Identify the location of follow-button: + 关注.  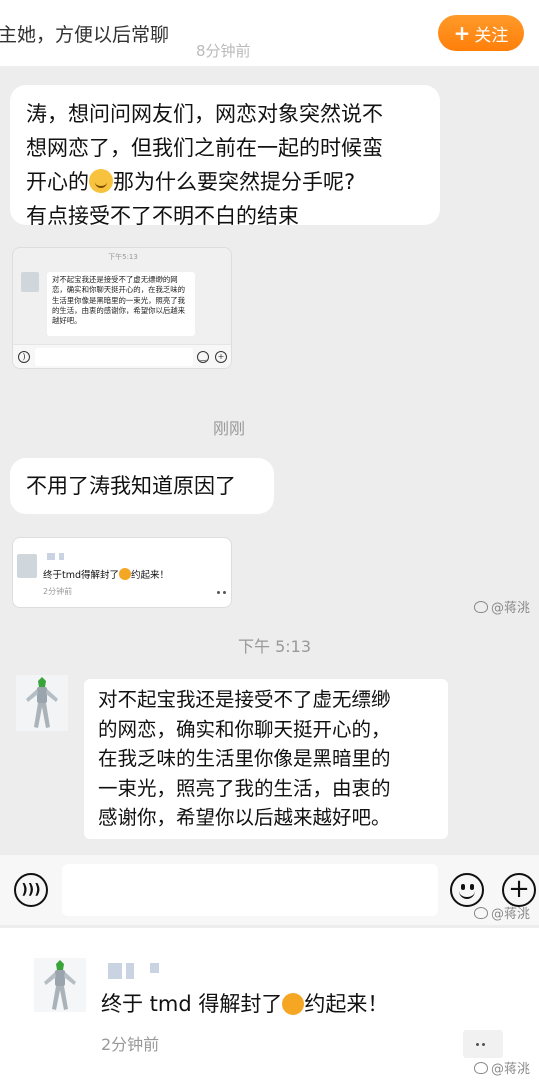
(481, 33).